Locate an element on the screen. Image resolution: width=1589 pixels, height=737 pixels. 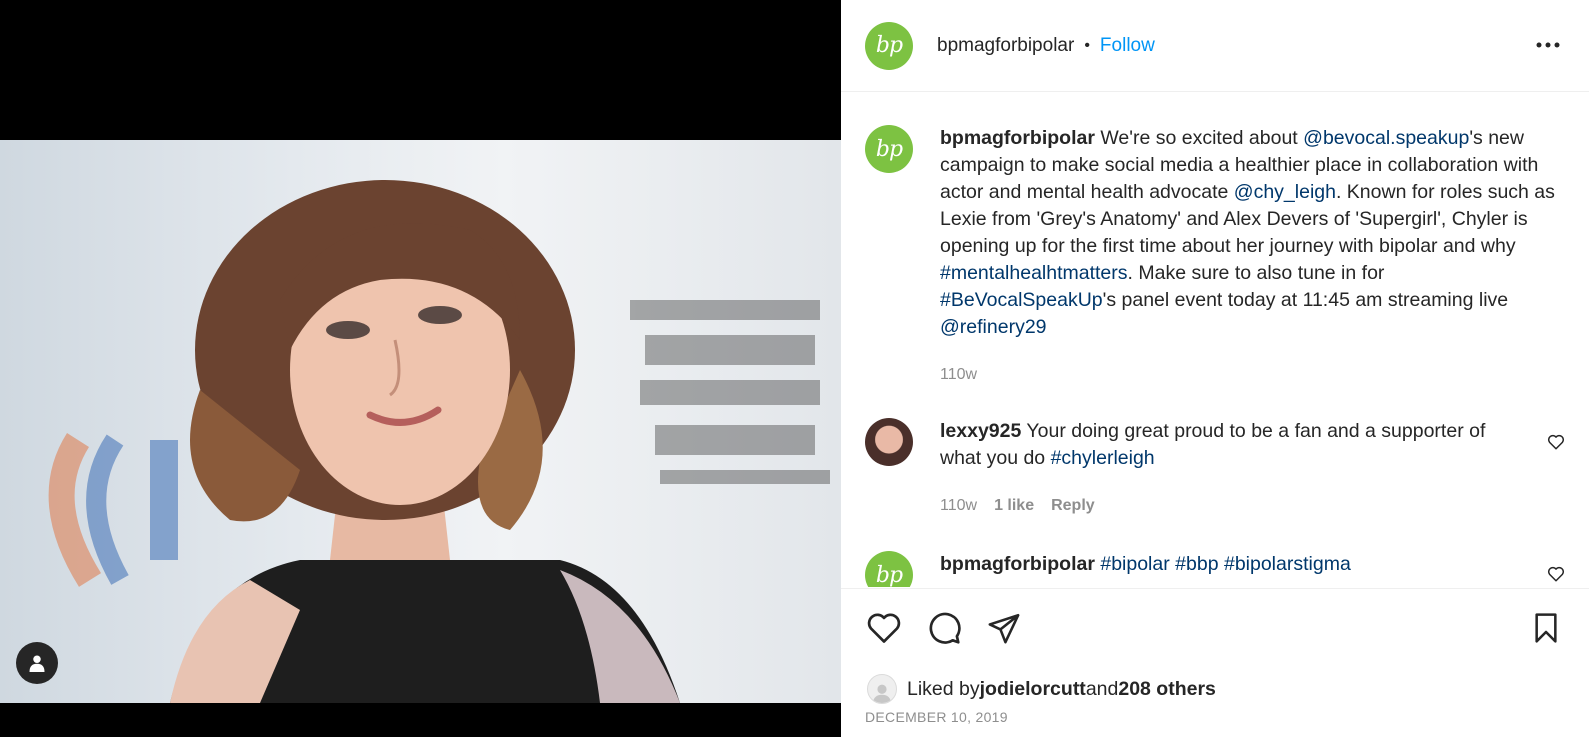
share-button is located at coordinates (1004, 628).